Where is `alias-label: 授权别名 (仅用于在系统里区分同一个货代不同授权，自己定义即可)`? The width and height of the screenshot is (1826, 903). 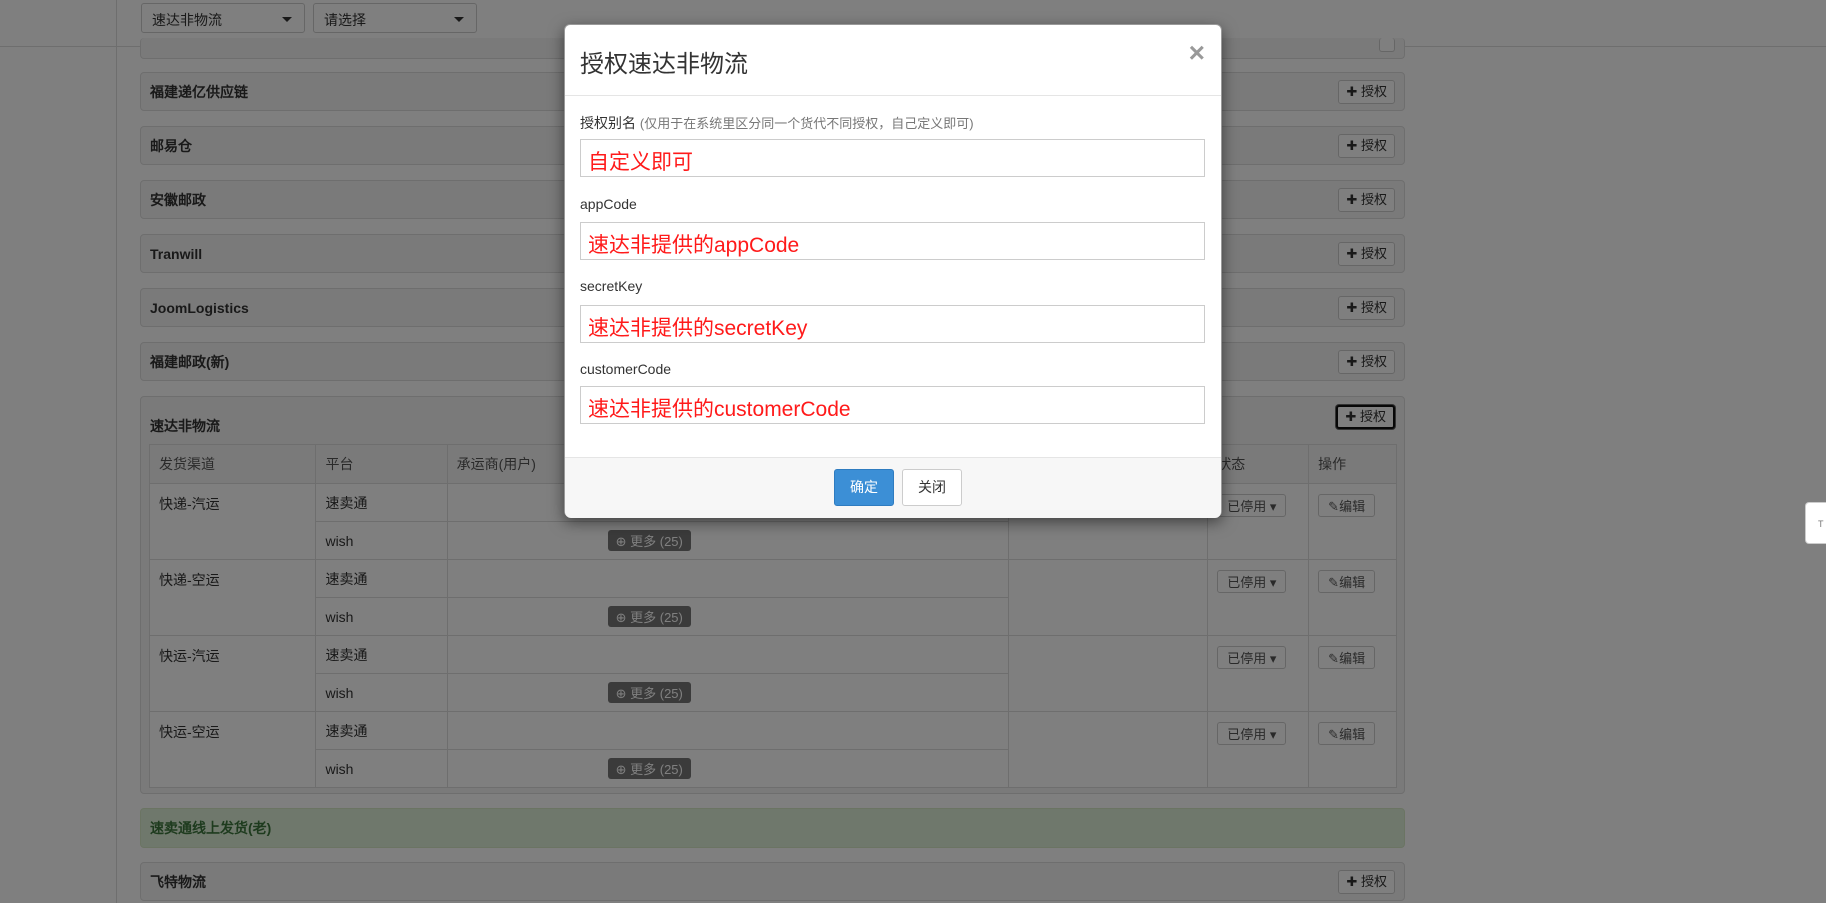
alias-label: 授权别名 (仅用于在系统里区分同一个货代不同授权，自己定义即可) is located at coordinates (777, 123).